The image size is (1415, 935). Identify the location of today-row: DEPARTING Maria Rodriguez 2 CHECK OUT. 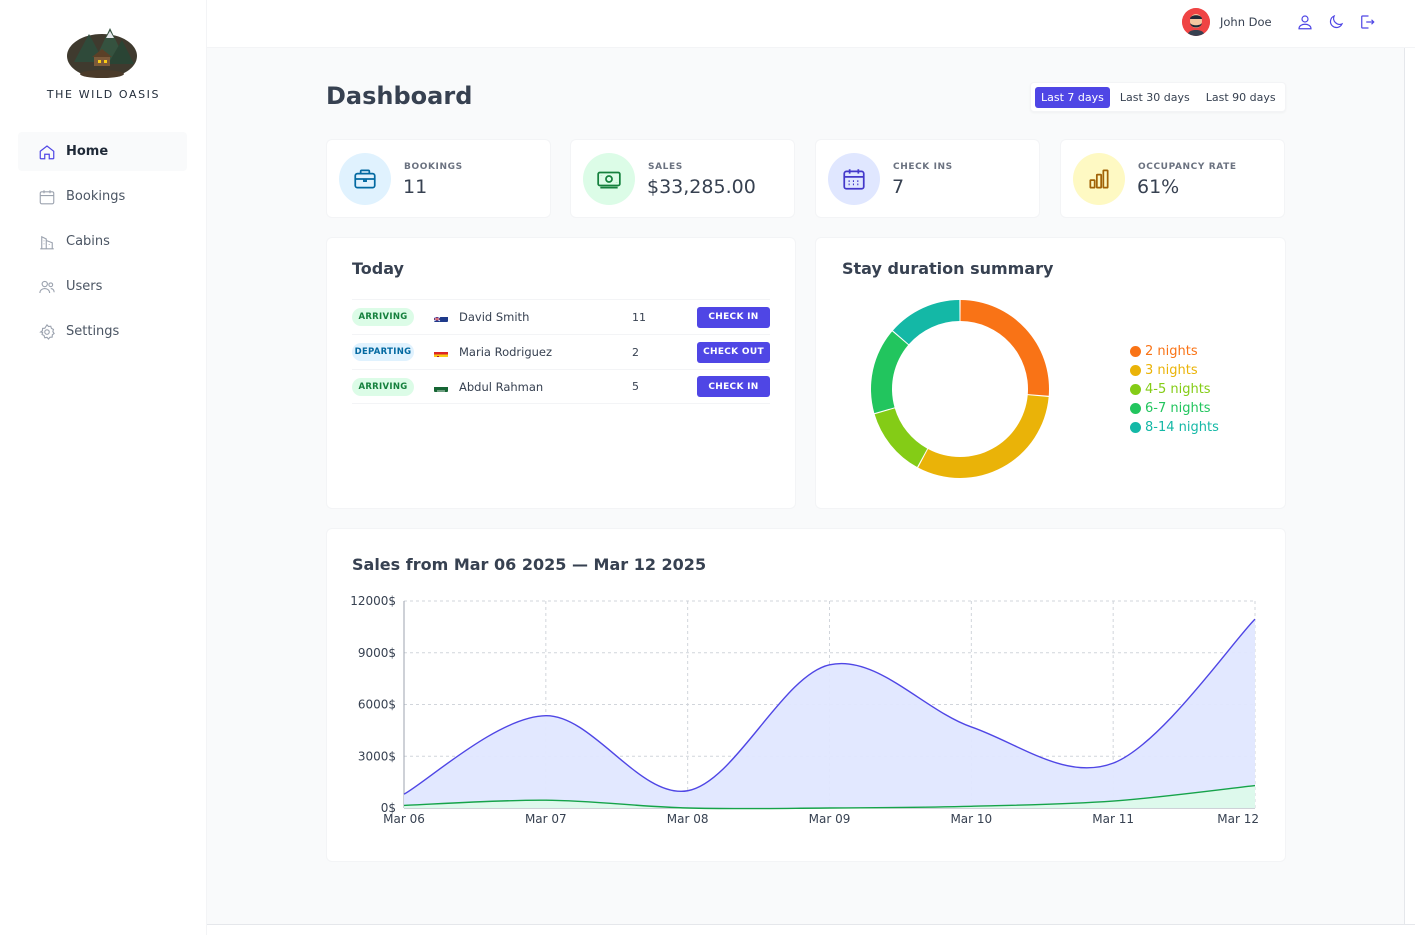
(561, 351).